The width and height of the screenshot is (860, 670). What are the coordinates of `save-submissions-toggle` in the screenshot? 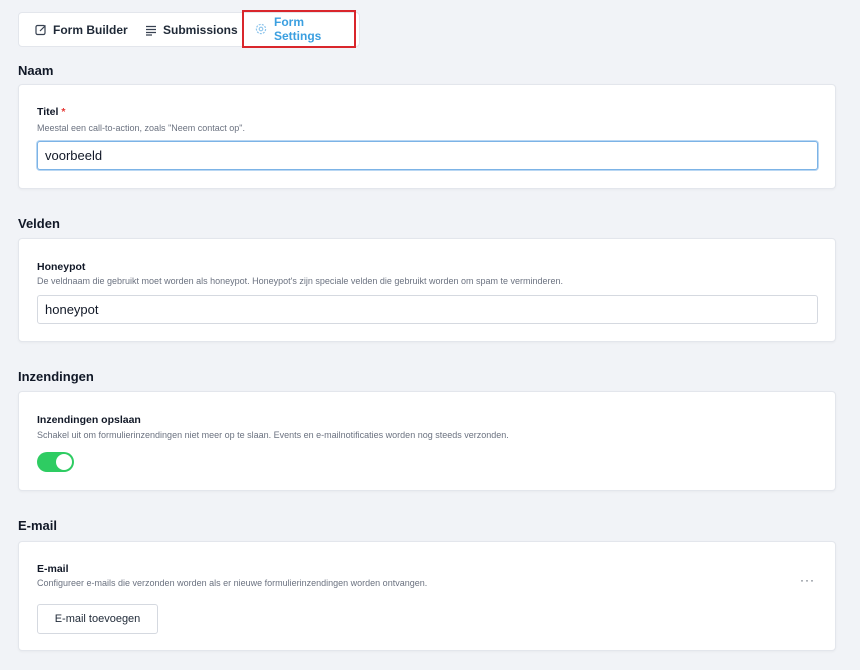 It's located at (55, 462).